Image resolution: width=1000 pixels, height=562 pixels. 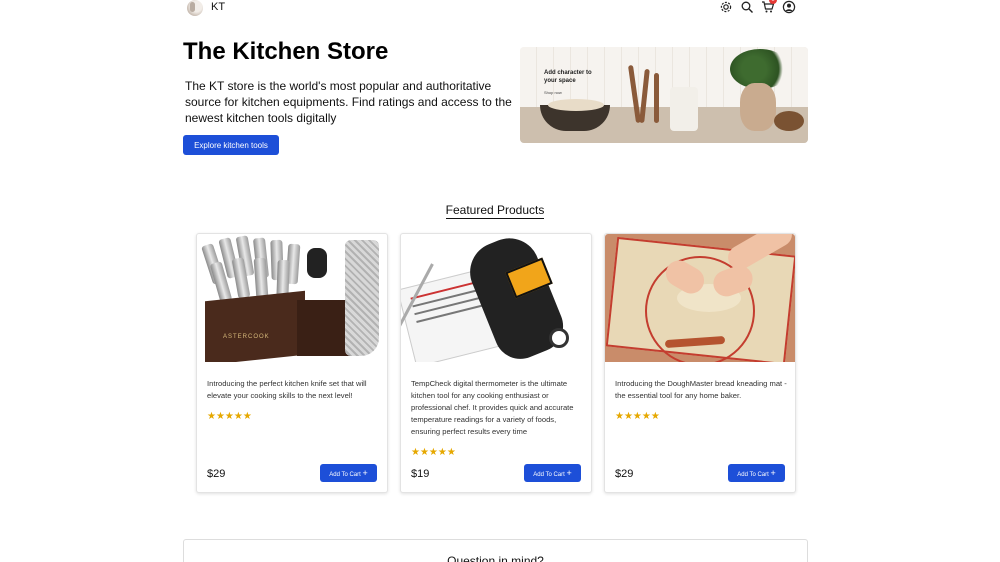 What do you see at coordinates (769, 7) in the screenshot?
I see `cart-icon: 0` at bounding box center [769, 7].